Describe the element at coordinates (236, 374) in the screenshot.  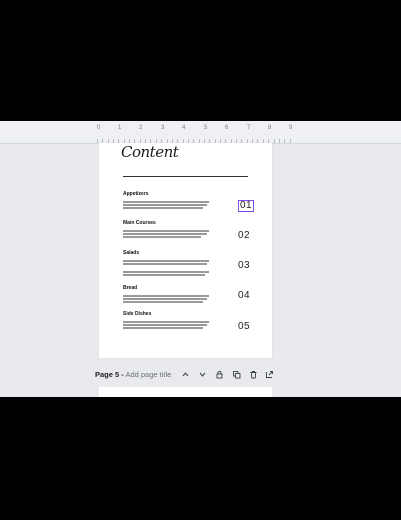
I see `duplicate-icon` at that location.